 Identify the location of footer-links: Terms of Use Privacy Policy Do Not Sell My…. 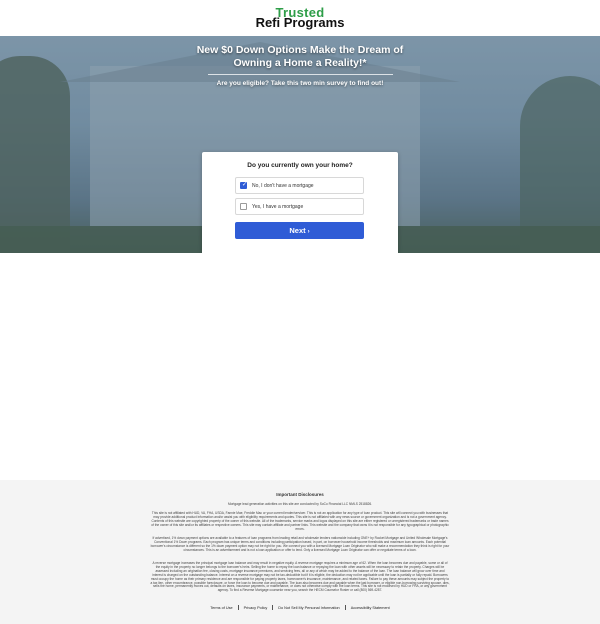
(300, 607).